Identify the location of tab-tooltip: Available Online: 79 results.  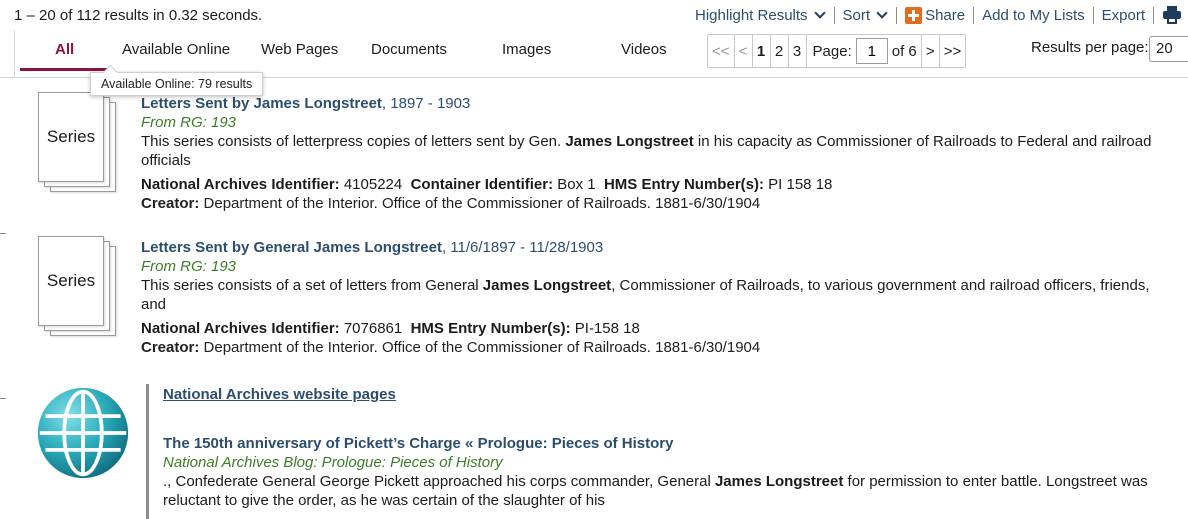
(177, 84).